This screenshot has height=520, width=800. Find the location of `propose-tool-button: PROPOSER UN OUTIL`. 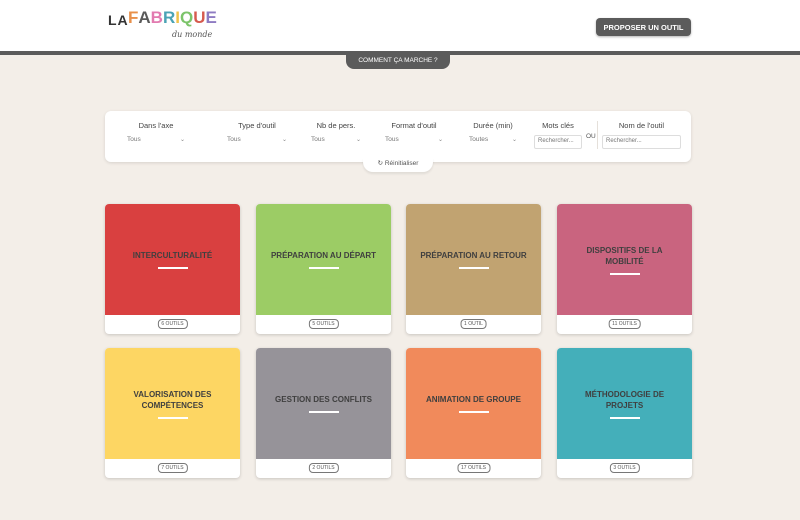

propose-tool-button: PROPOSER UN OUTIL is located at coordinates (643, 27).